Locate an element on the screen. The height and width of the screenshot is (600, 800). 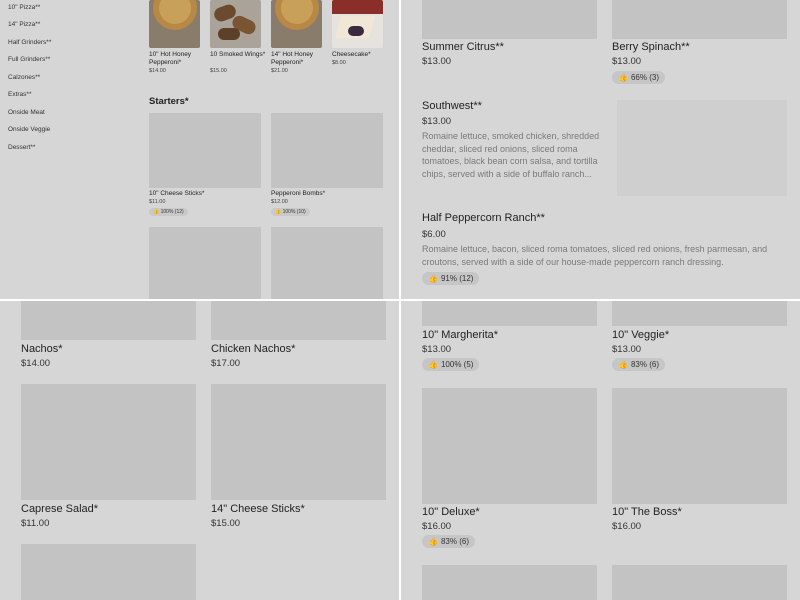
section-title-starters: Starters* is located at coordinates (169, 101).